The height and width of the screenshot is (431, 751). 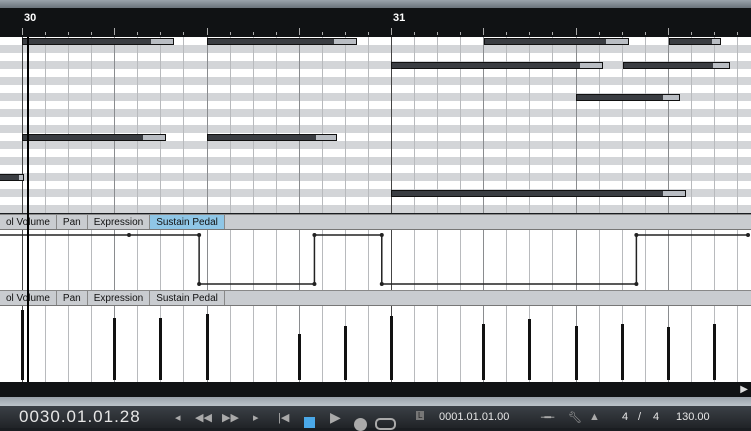 I want to click on automation-line, so click(x=374, y=259).